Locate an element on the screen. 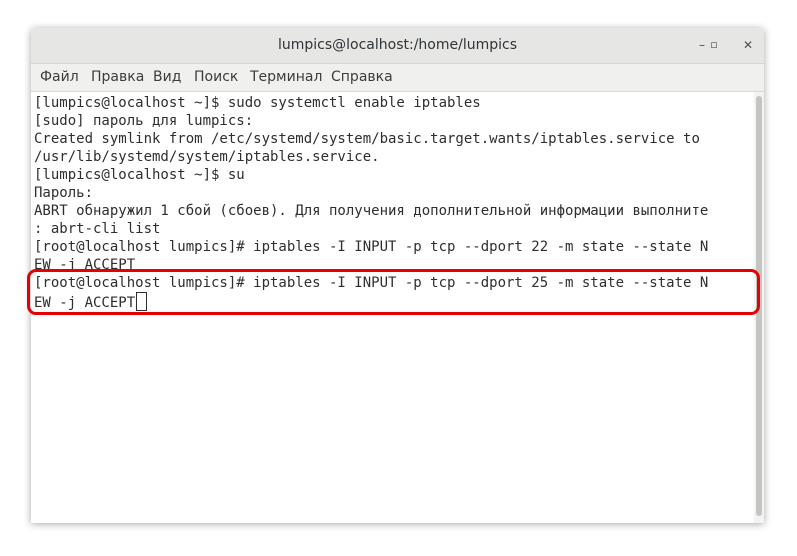  maximize-button: ▫ is located at coordinates (714, 45).